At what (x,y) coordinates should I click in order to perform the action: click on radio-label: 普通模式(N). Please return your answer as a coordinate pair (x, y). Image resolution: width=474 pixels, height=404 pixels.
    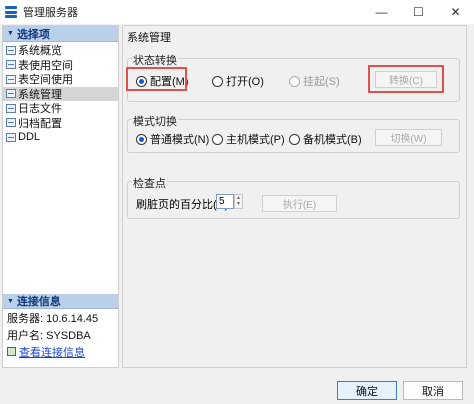
    Looking at the image, I should click on (180, 140).